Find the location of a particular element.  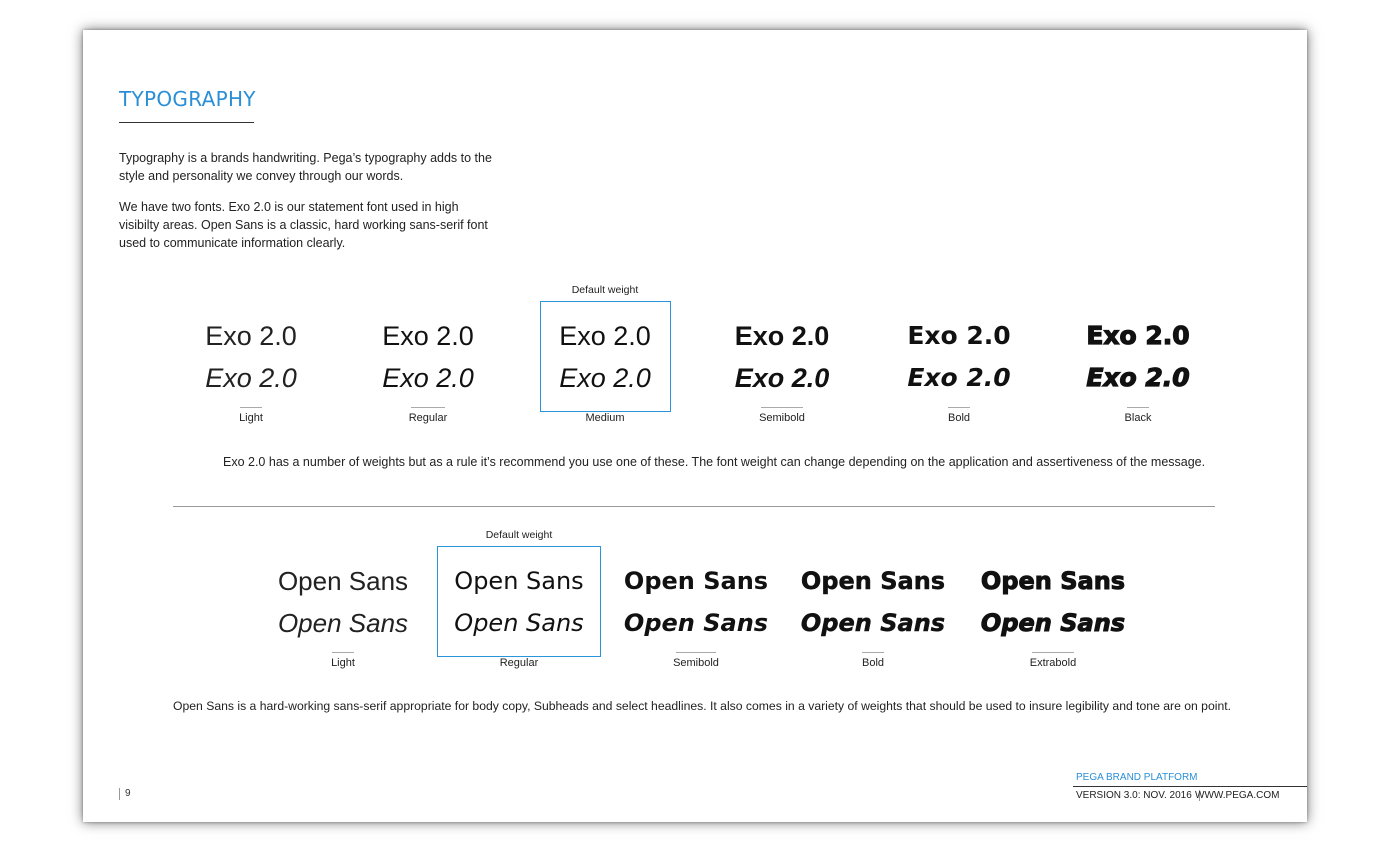

exo-semibold-specimen: Exo 2.0 Exo 2.0 Semibold is located at coordinates (782, 369).